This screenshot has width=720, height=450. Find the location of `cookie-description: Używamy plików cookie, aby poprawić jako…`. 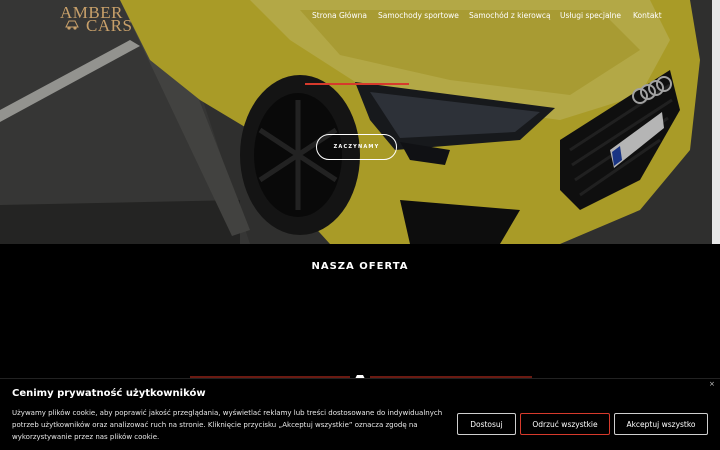

cookie-description: Używamy plików cookie, aby poprawić jako… is located at coordinates (227, 425).